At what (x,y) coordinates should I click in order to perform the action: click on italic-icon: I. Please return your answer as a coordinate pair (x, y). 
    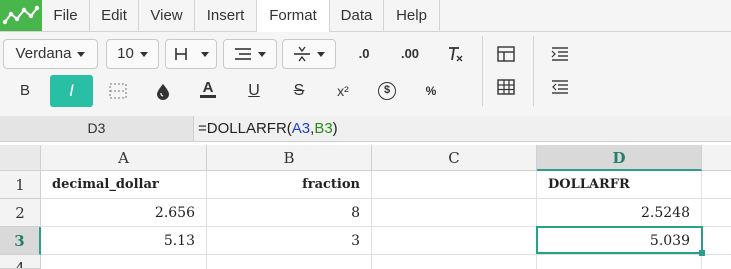
    Looking at the image, I should click on (71, 91).